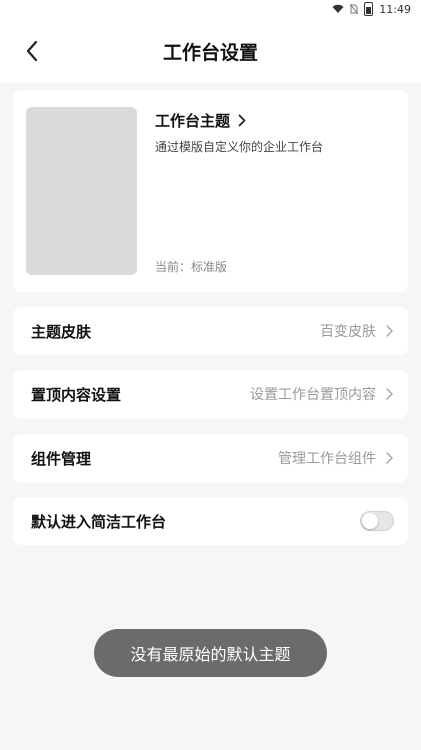 The image size is (421, 750). What do you see at coordinates (369, 9) in the screenshot?
I see `battery-icon` at bounding box center [369, 9].